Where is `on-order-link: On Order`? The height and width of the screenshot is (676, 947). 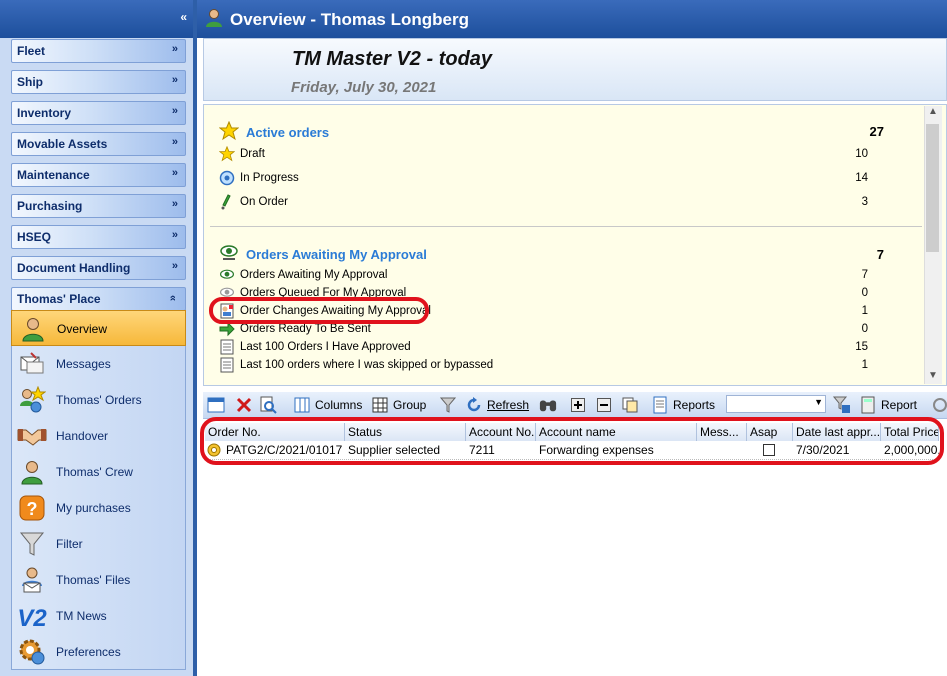
on-order-link: On Order is located at coordinates (264, 202).